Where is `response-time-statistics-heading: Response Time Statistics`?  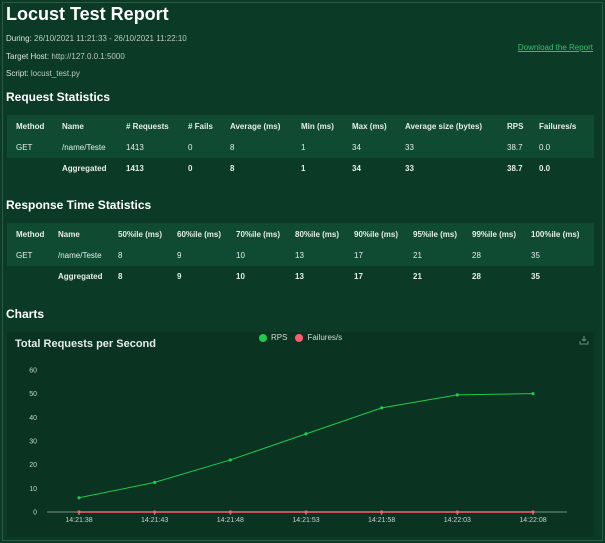 response-time-statistics-heading: Response Time Statistics is located at coordinates (79, 205).